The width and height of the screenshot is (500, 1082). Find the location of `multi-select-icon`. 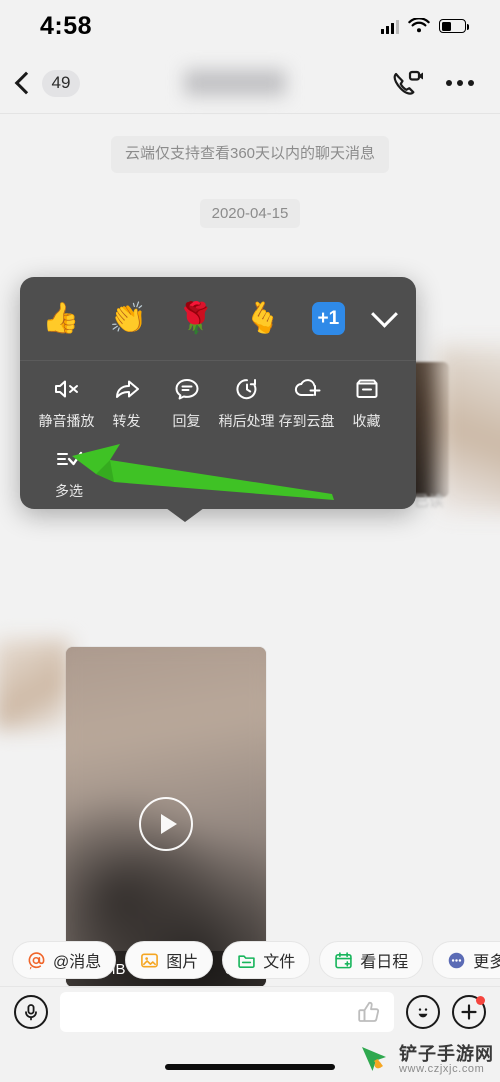

multi-select-icon is located at coordinates (69, 459).